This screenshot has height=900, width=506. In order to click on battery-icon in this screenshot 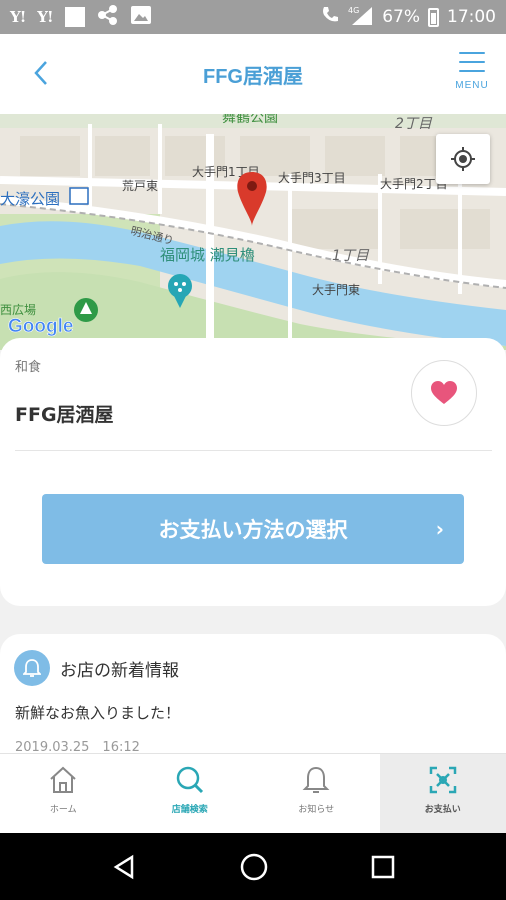, I will do `click(433, 17)`.